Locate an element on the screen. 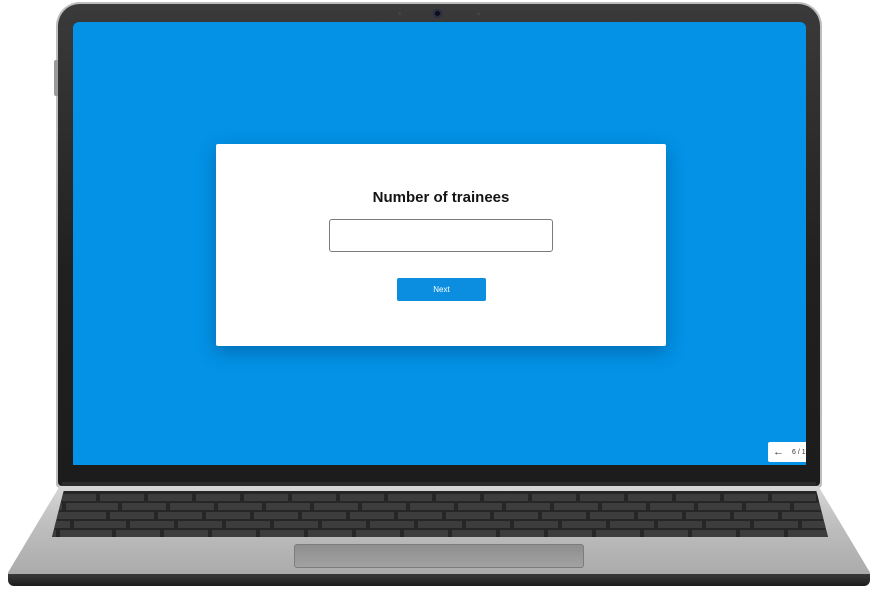 The width and height of the screenshot is (874, 590). sensor-dot-left is located at coordinates (399, 13).